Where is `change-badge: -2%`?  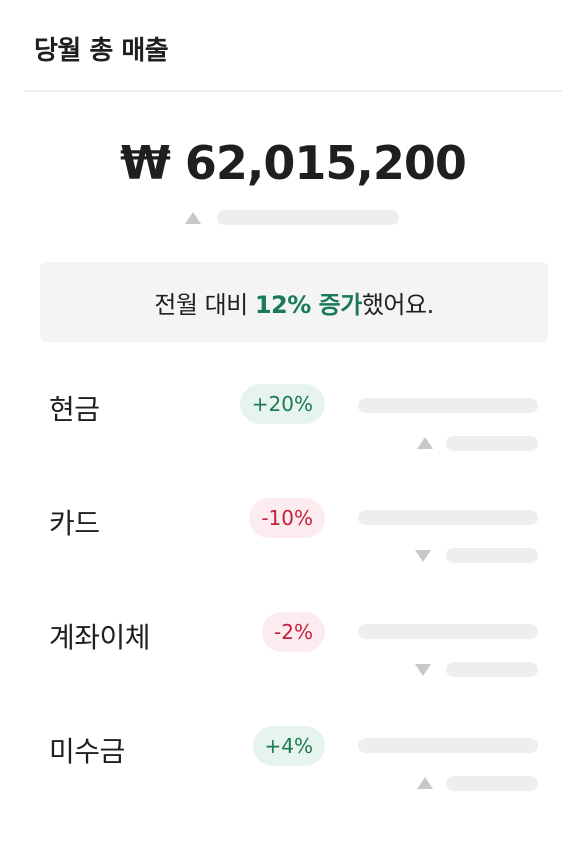
change-badge: -2% is located at coordinates (293, 632).